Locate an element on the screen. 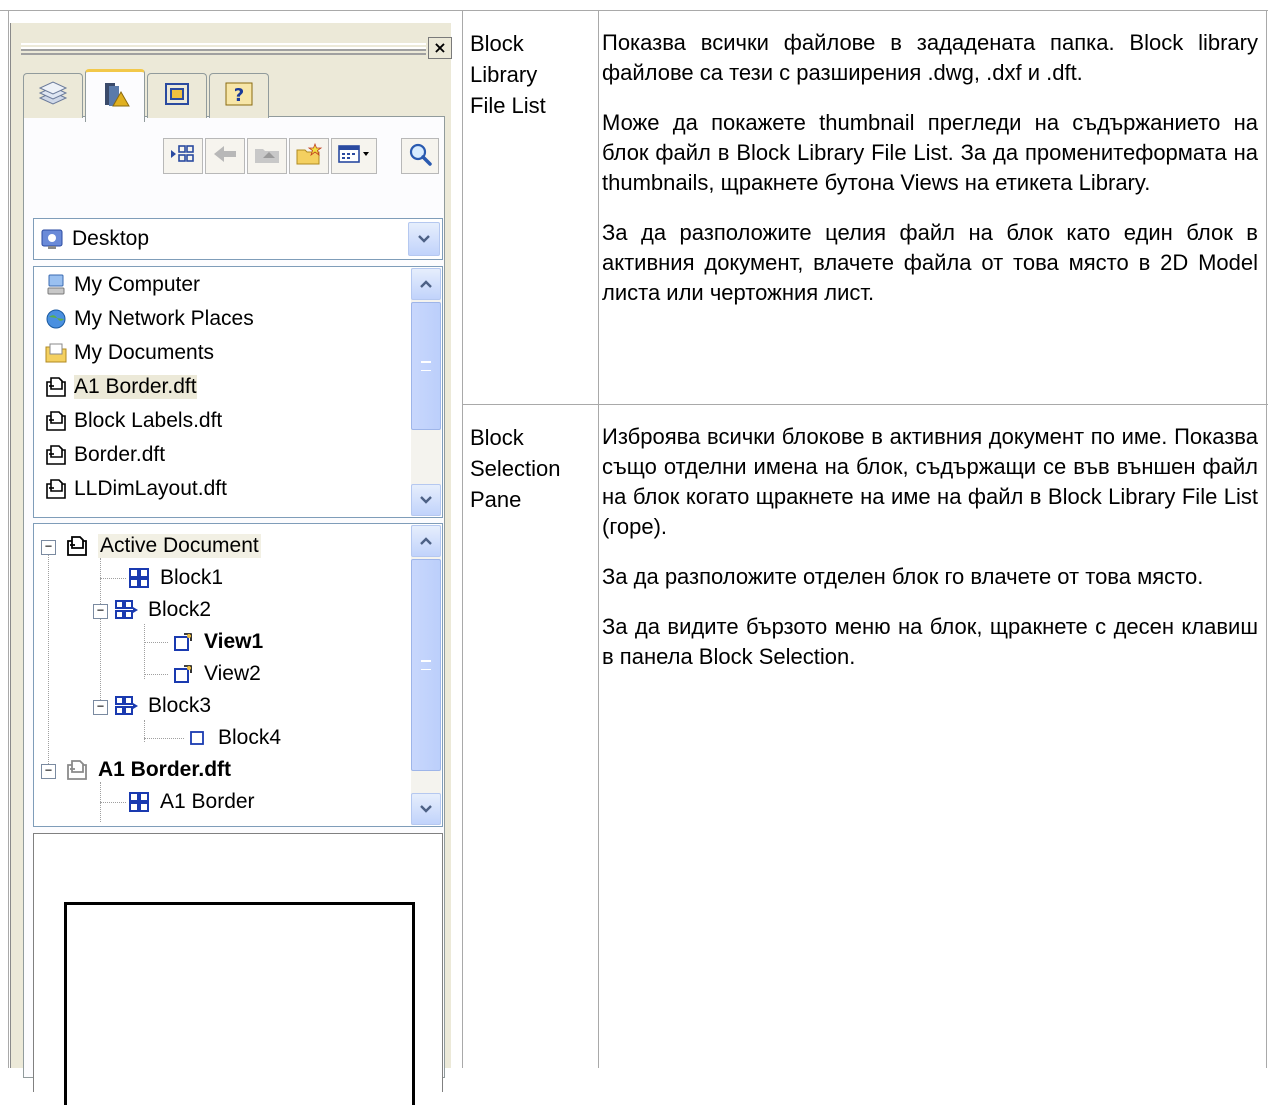  search-button is located at coordinates (420, 156).